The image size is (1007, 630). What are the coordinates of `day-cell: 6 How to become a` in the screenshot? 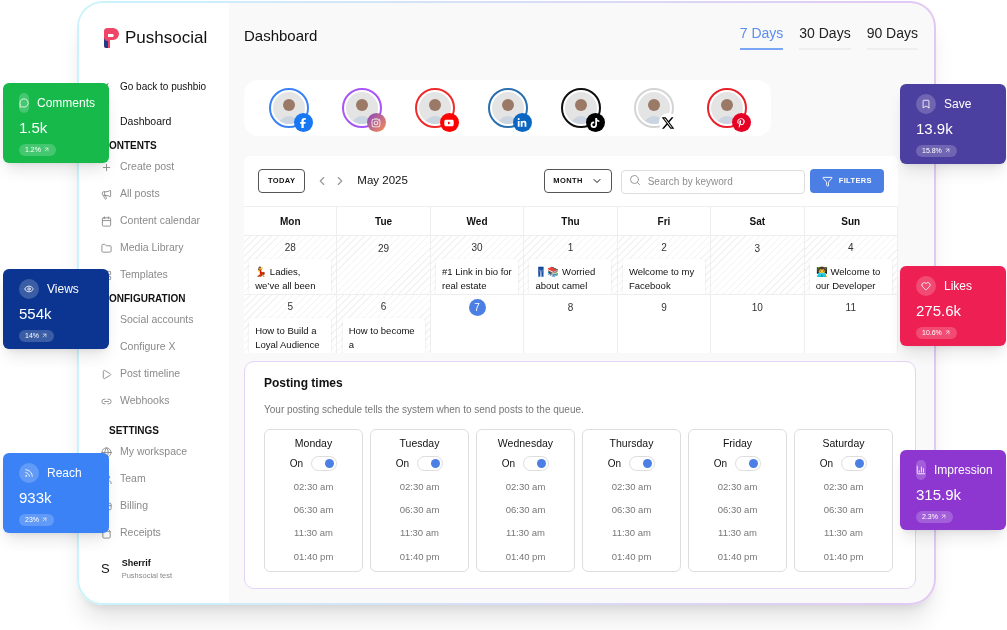 It's located at (384, 324).